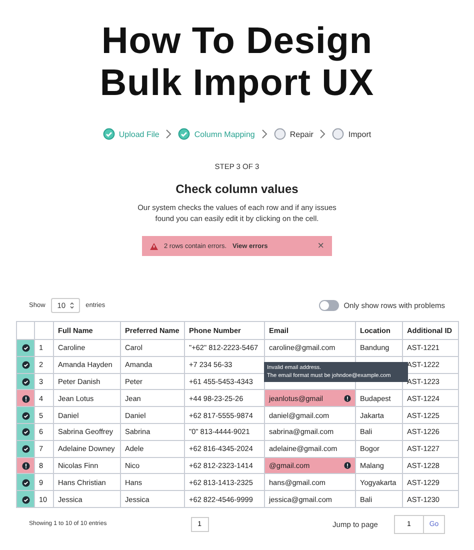  Describe the element at coordinates (237, 41) in the screenshot. I see `headline: How To Design` at that location.